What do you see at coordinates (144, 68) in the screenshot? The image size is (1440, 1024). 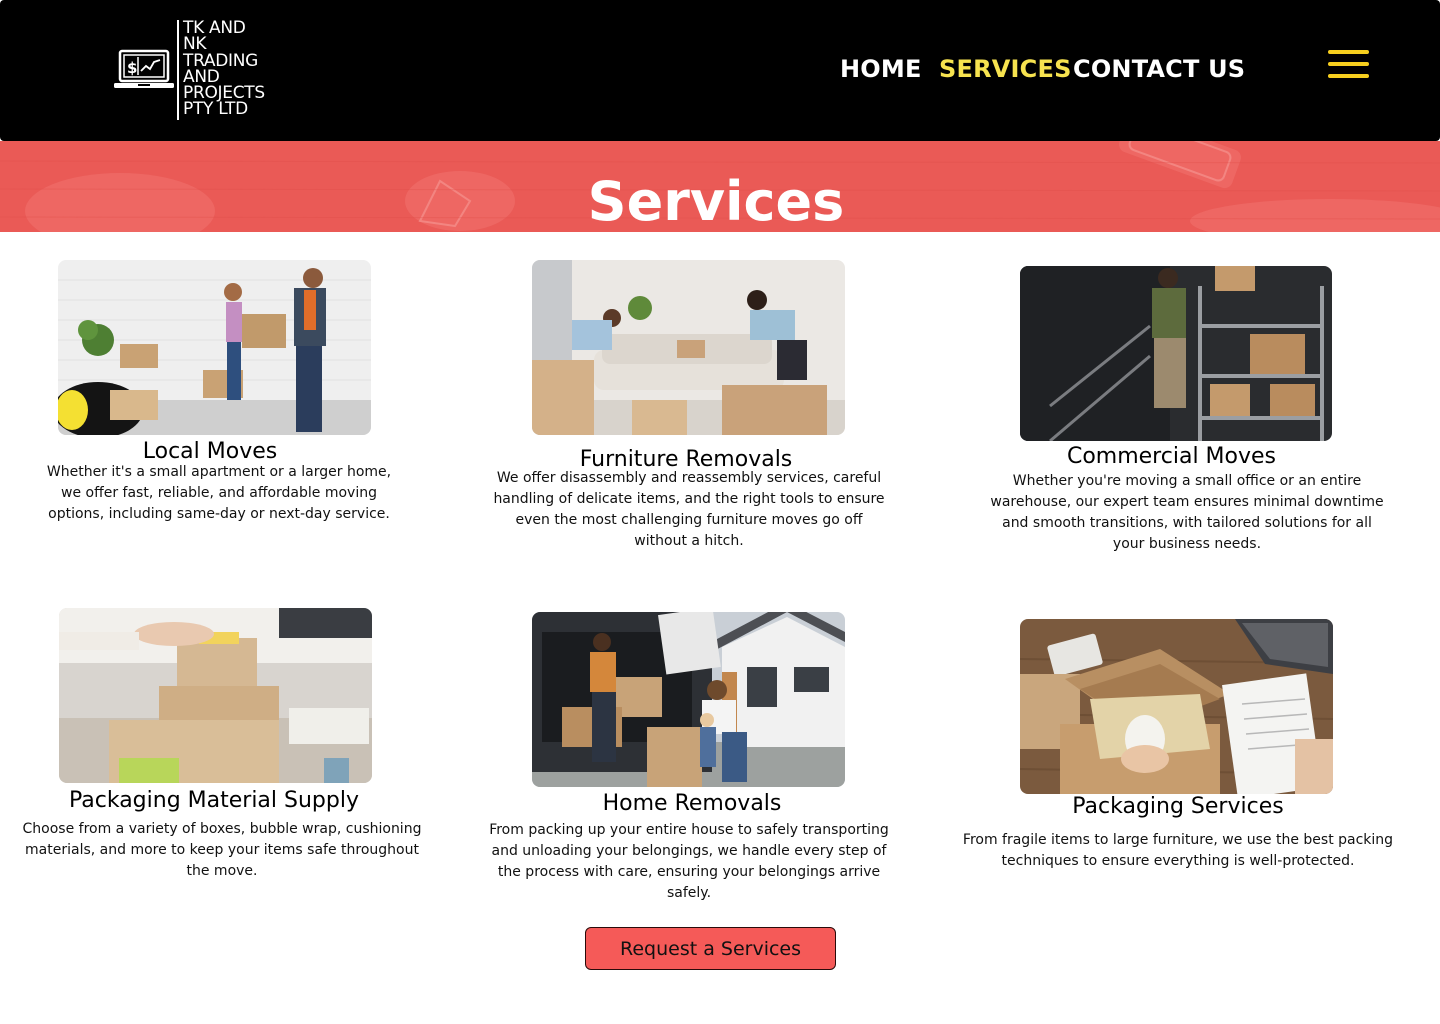 I see `laptop-dollar-chart-icon: $` at bounding box center [144, 68].